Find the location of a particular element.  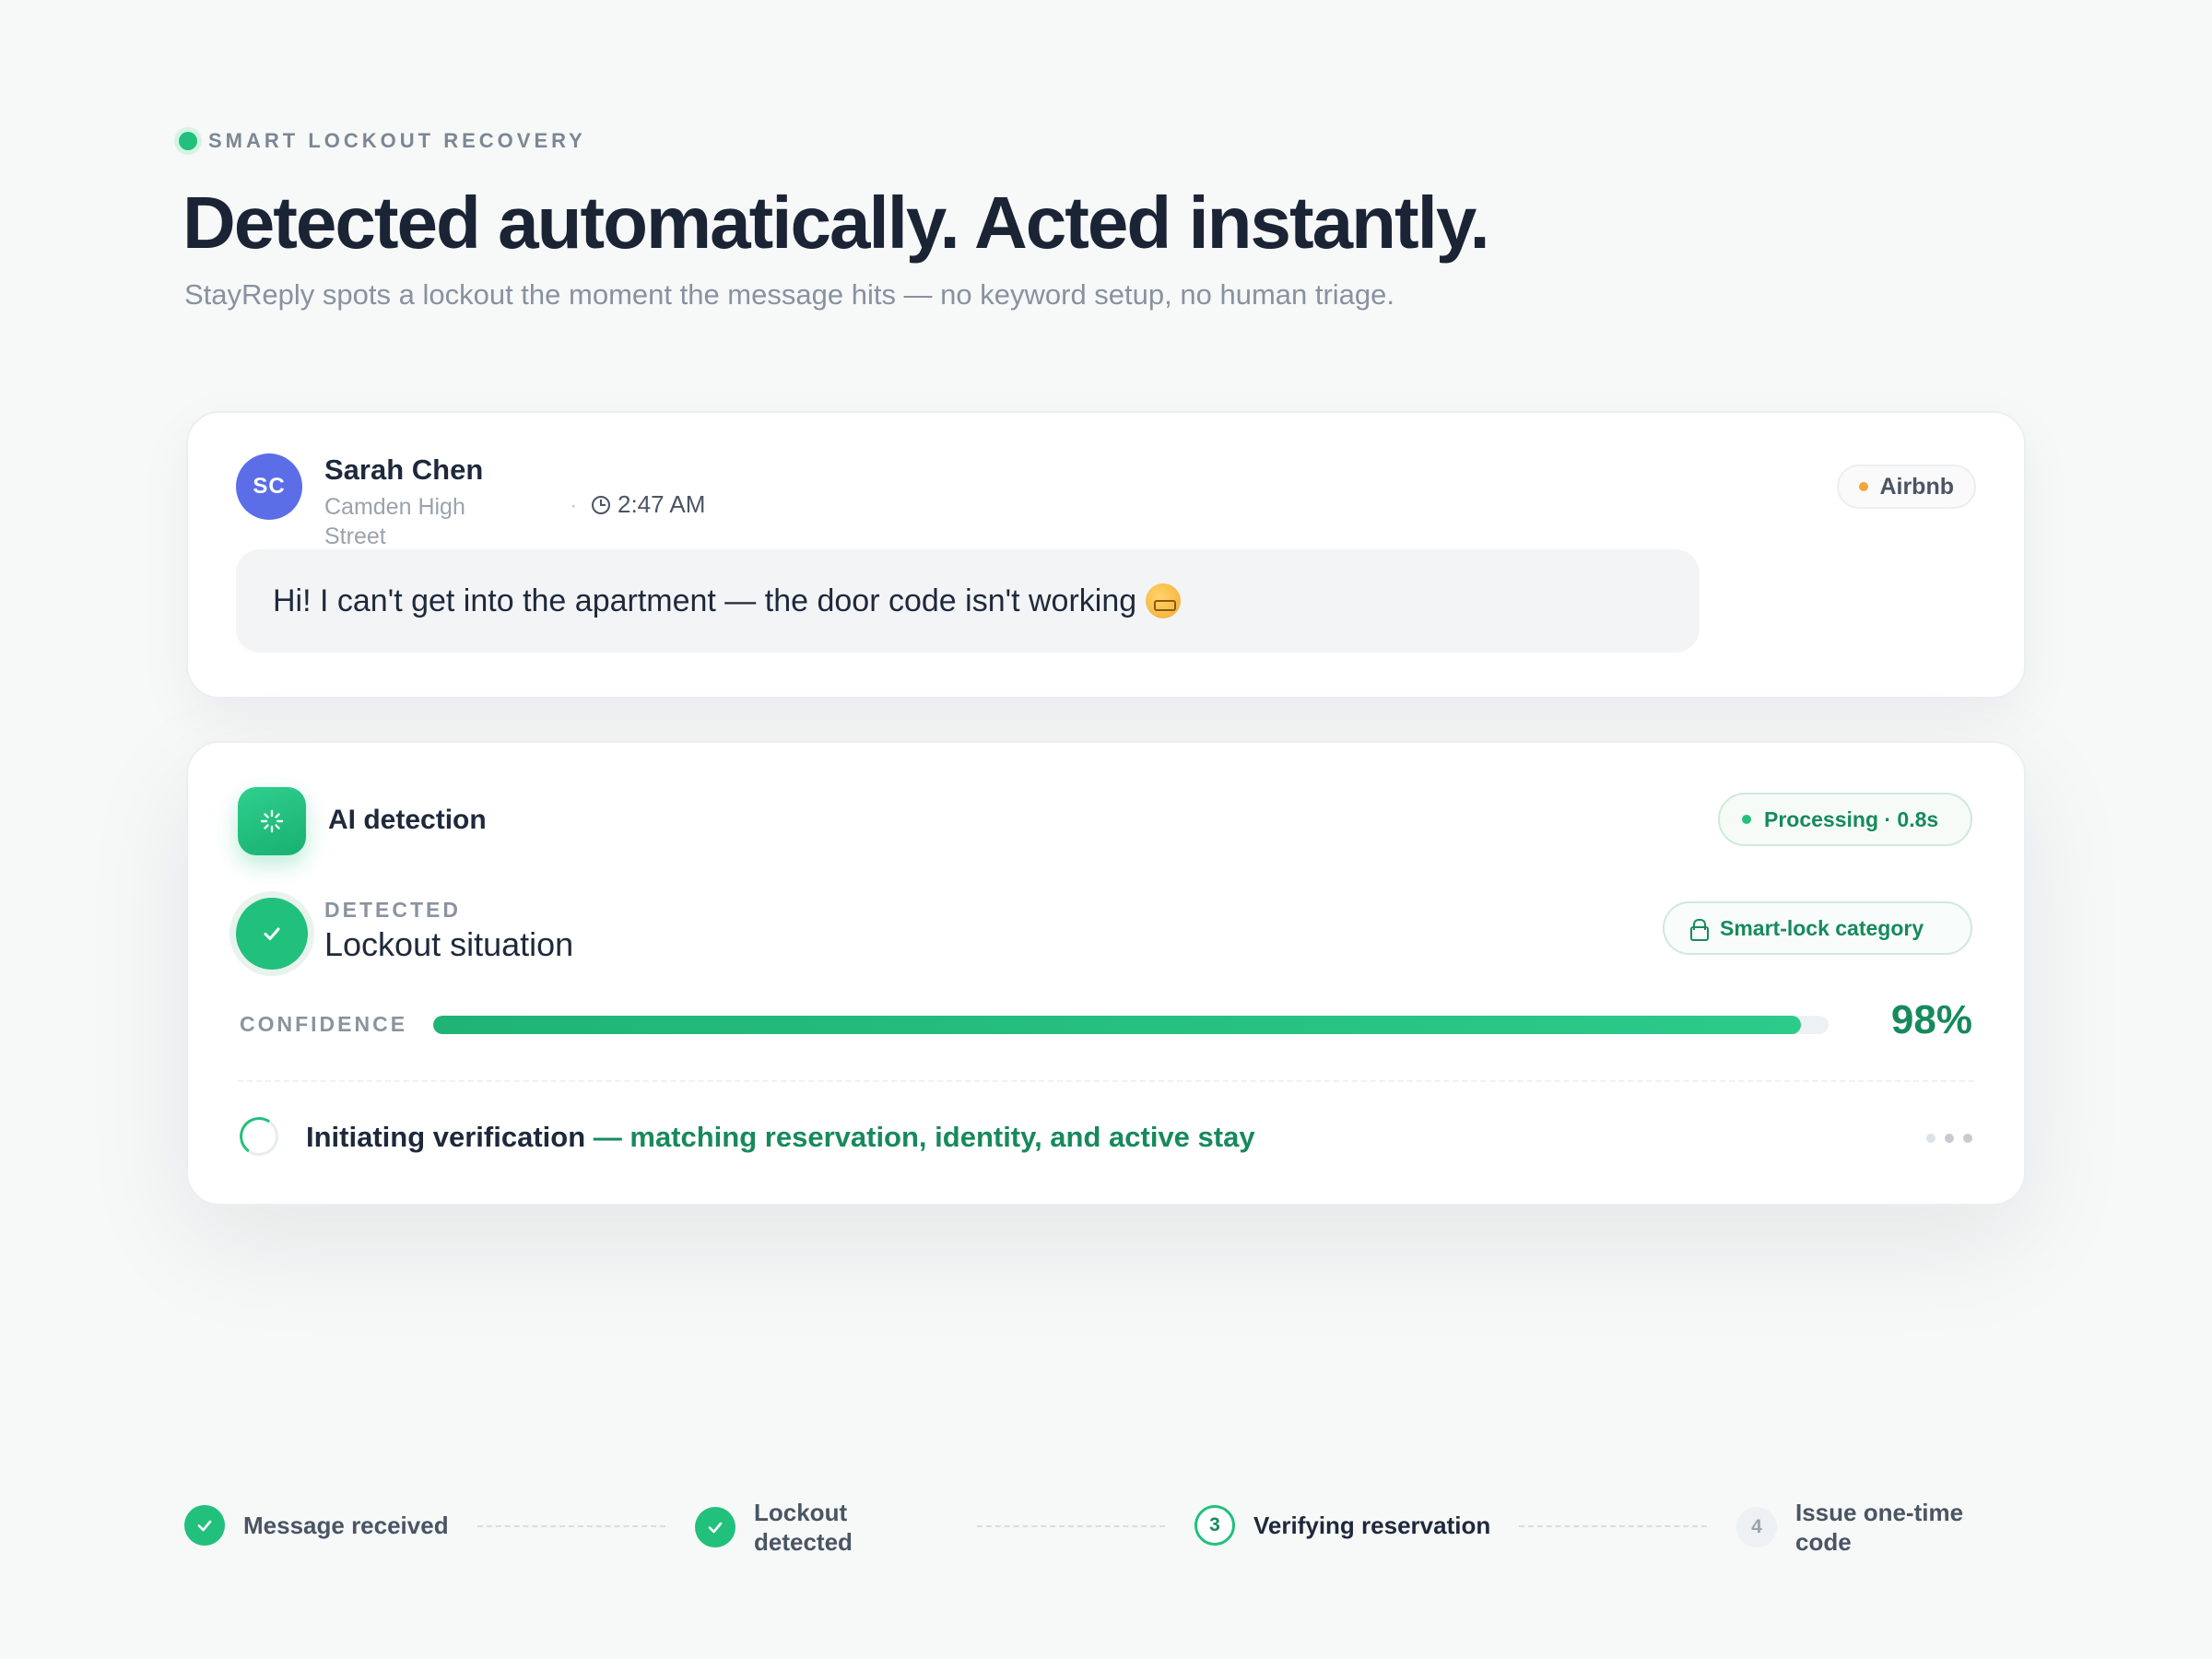

sender-name: Sarah Chen is located at coordinates (404, 469).